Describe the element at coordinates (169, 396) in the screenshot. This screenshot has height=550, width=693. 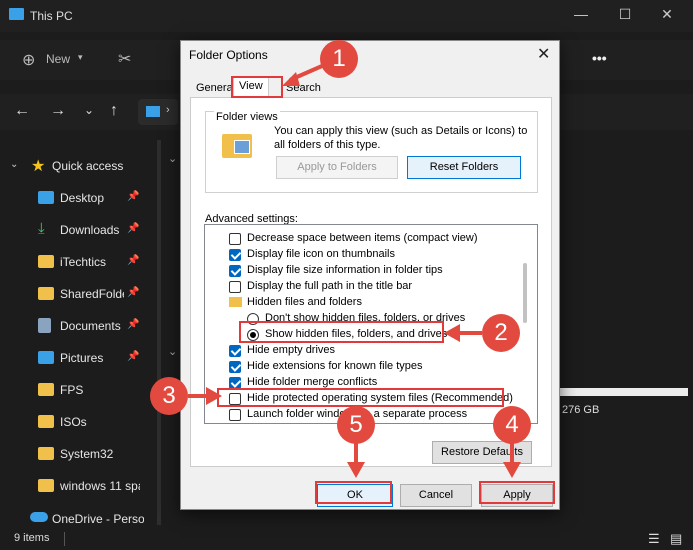
I see `step-badge-3: 3` at that location.